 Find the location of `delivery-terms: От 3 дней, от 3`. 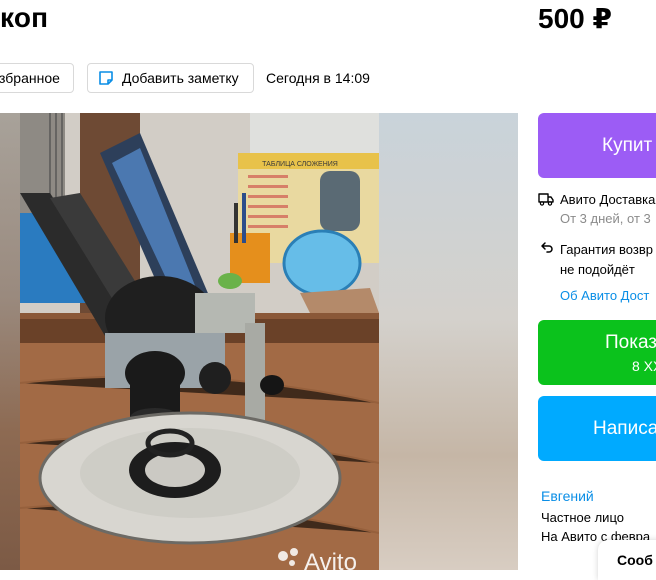

delivery-terms: От 3 дней, от 3 is located at coordinates (605, 218).